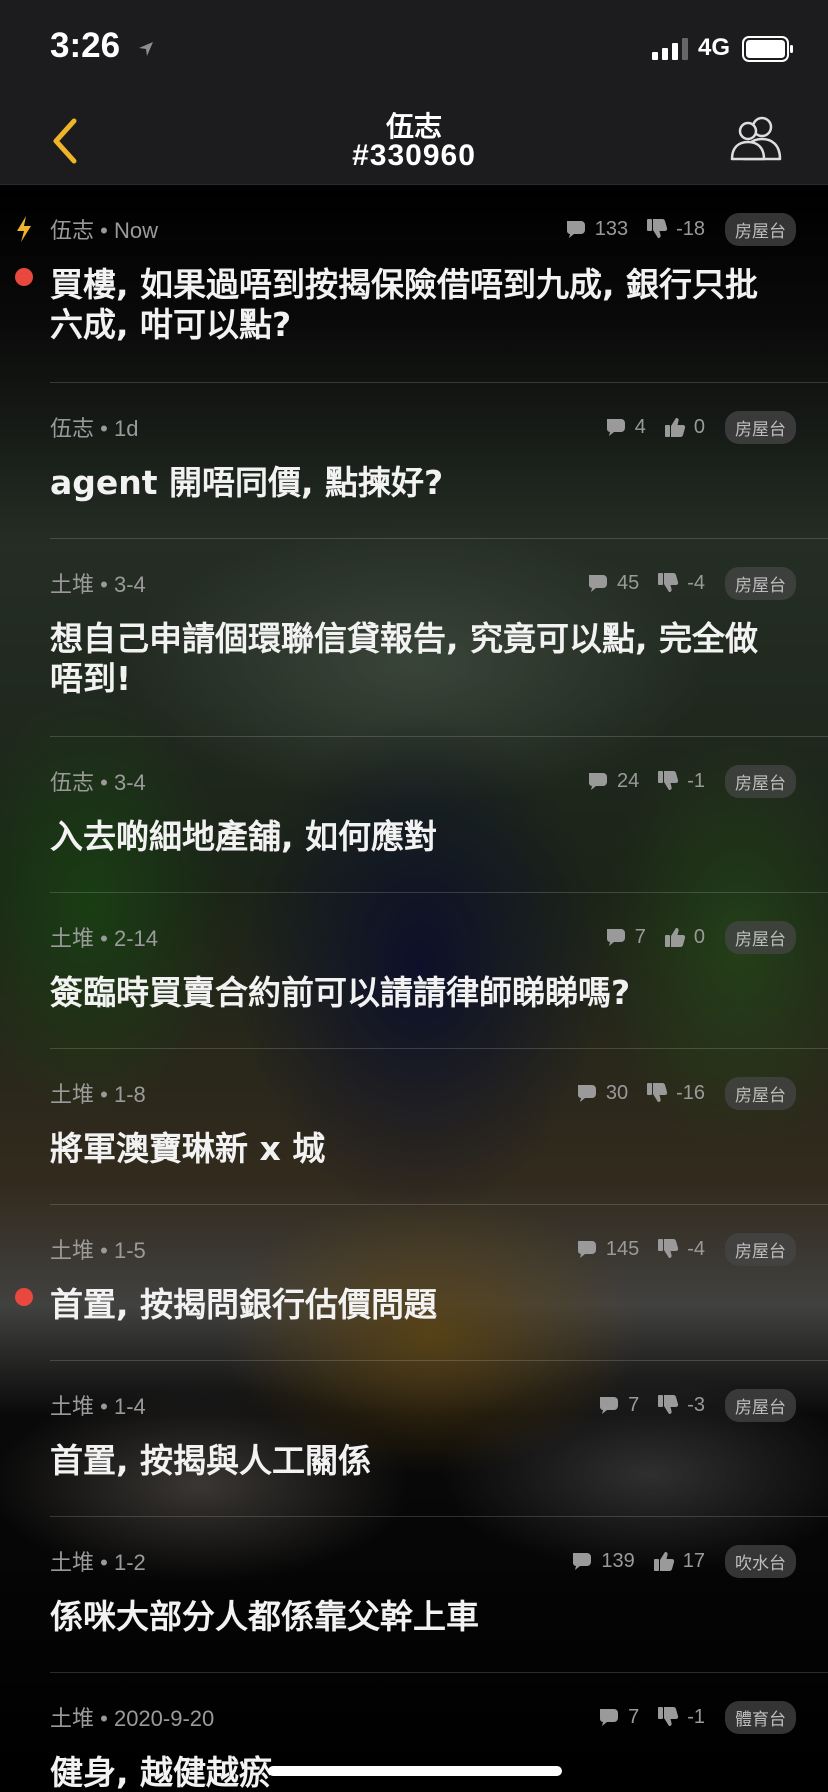  I want to click on vote-count: -3, so click(681, 1405).